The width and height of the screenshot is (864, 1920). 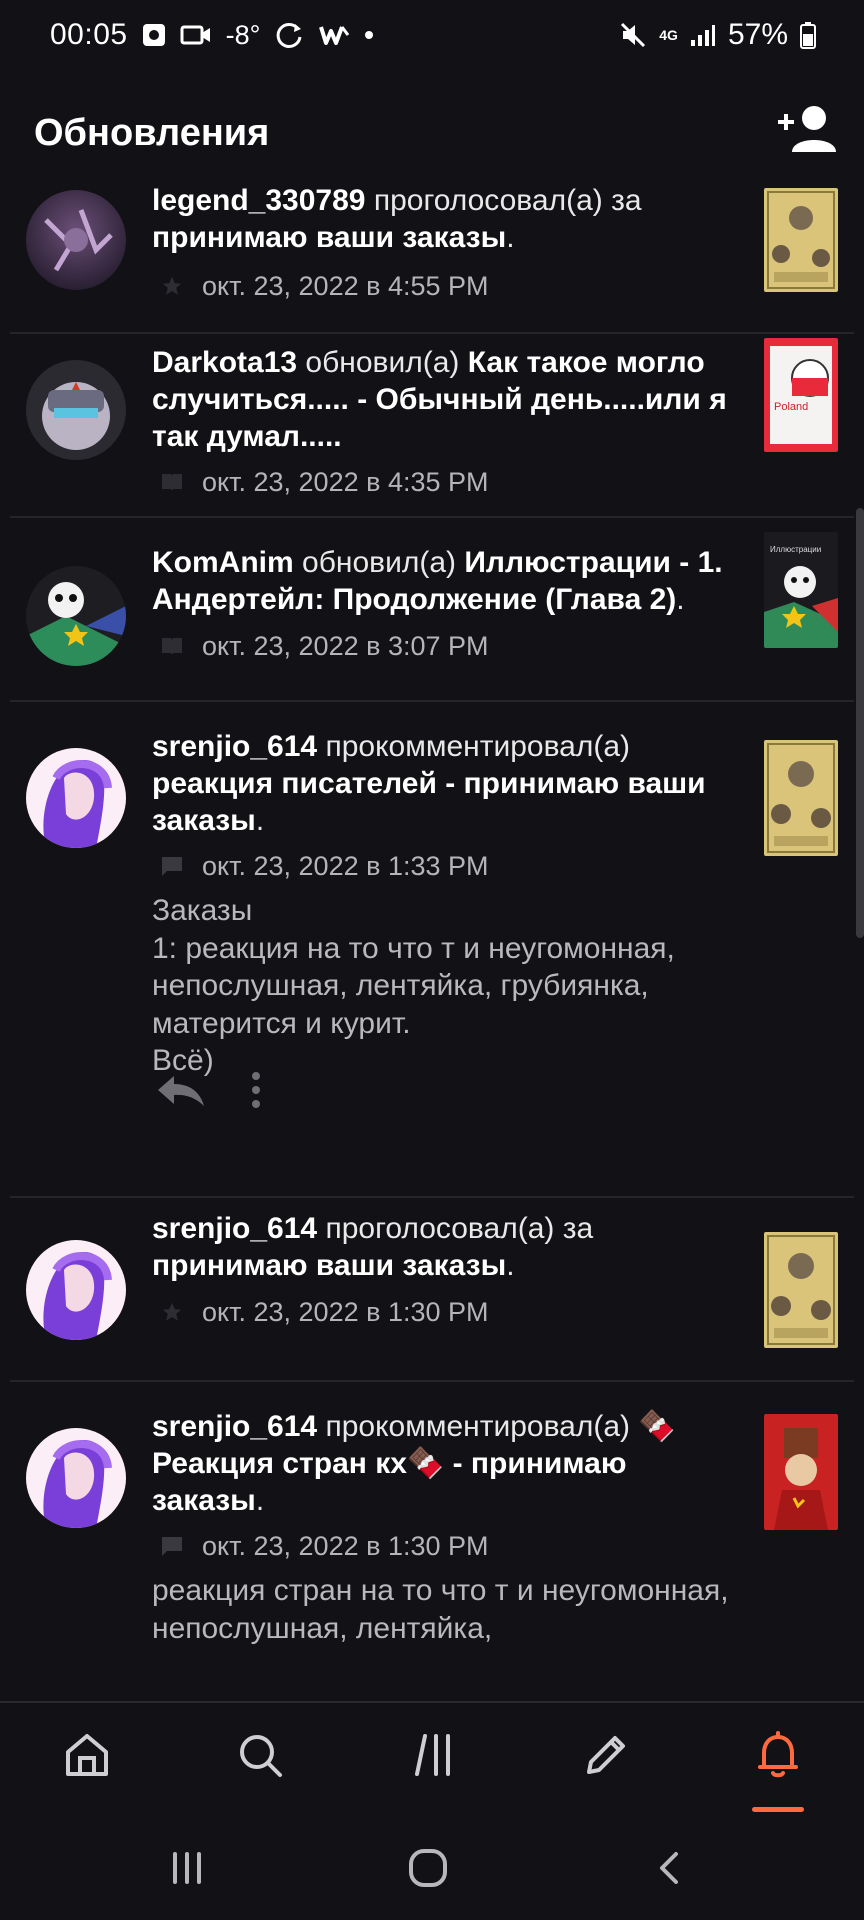 I want to click on nav-library-button, so click(x=434, y=1755).